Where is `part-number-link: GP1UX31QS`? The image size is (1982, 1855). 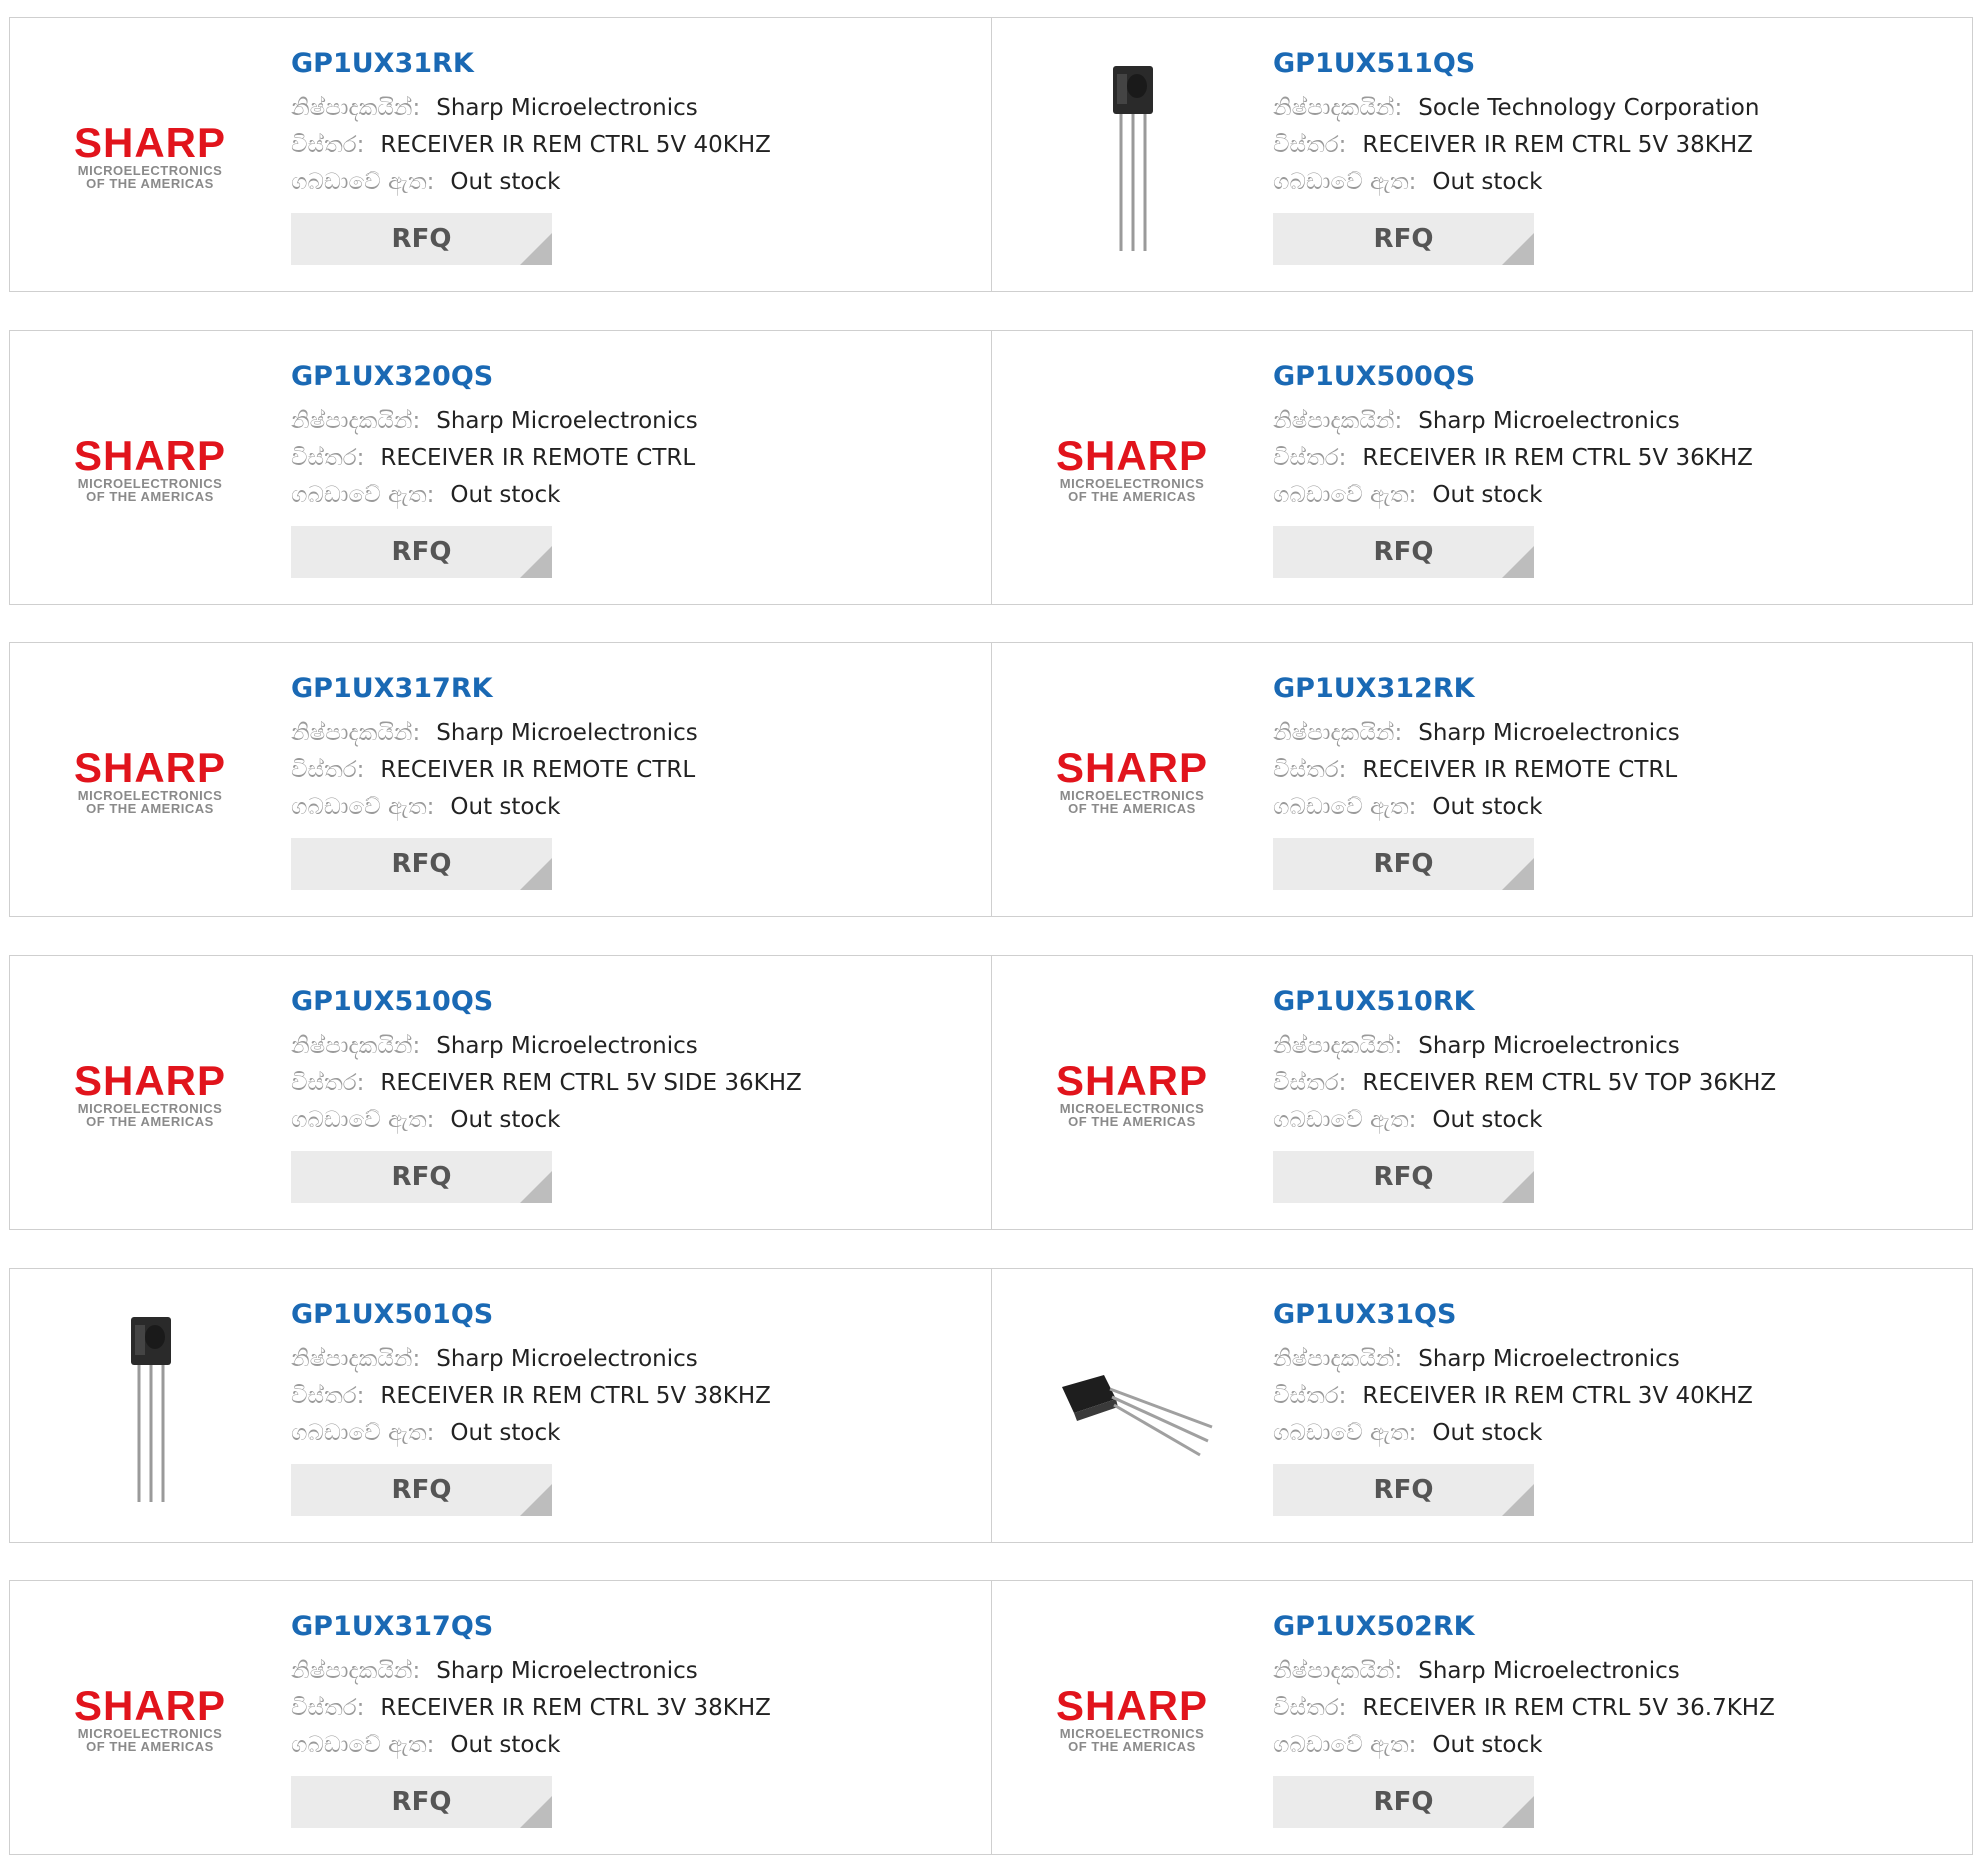 part-number-link: GP1UX31QS is located at coordinates (1612, 1315).